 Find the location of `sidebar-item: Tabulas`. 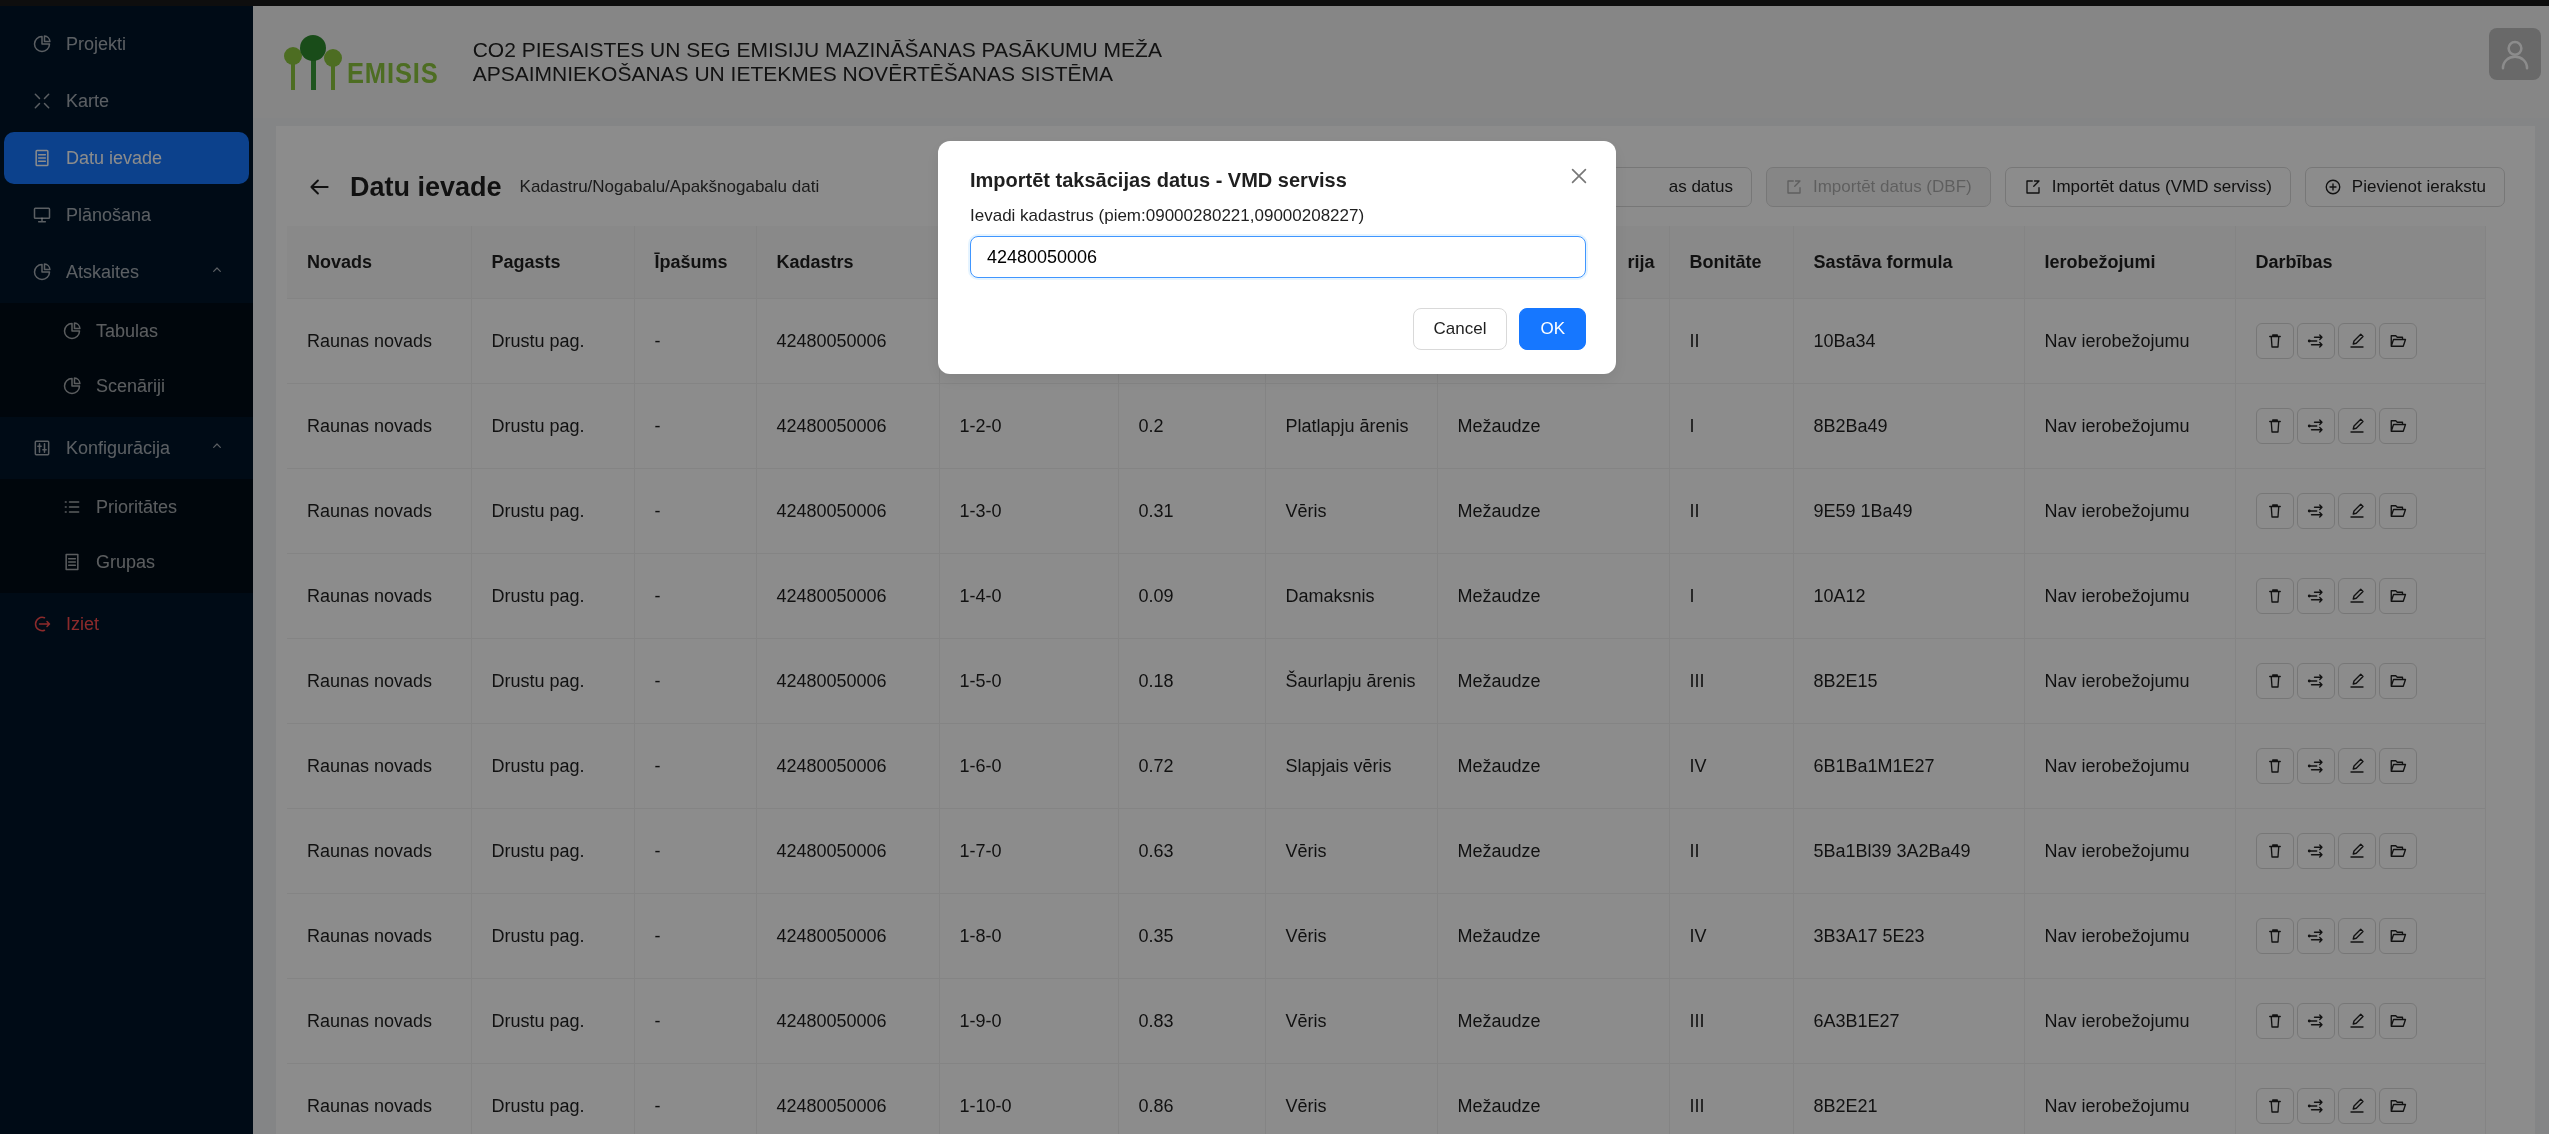

sidebar-item: Tabulas is located at coordinates (126, 331).